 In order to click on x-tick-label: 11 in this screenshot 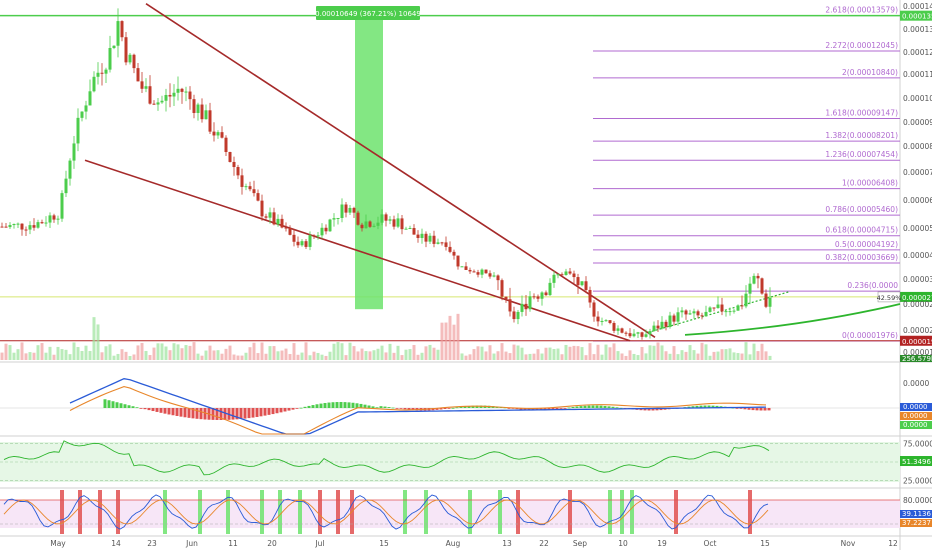, I will do `click(233, 543)`.